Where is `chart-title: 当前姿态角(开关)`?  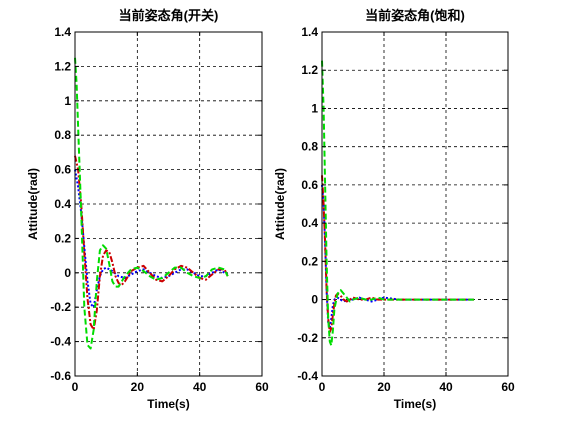
chart-title: 当前姿态角(开关) is located at coordinates (169, 15).